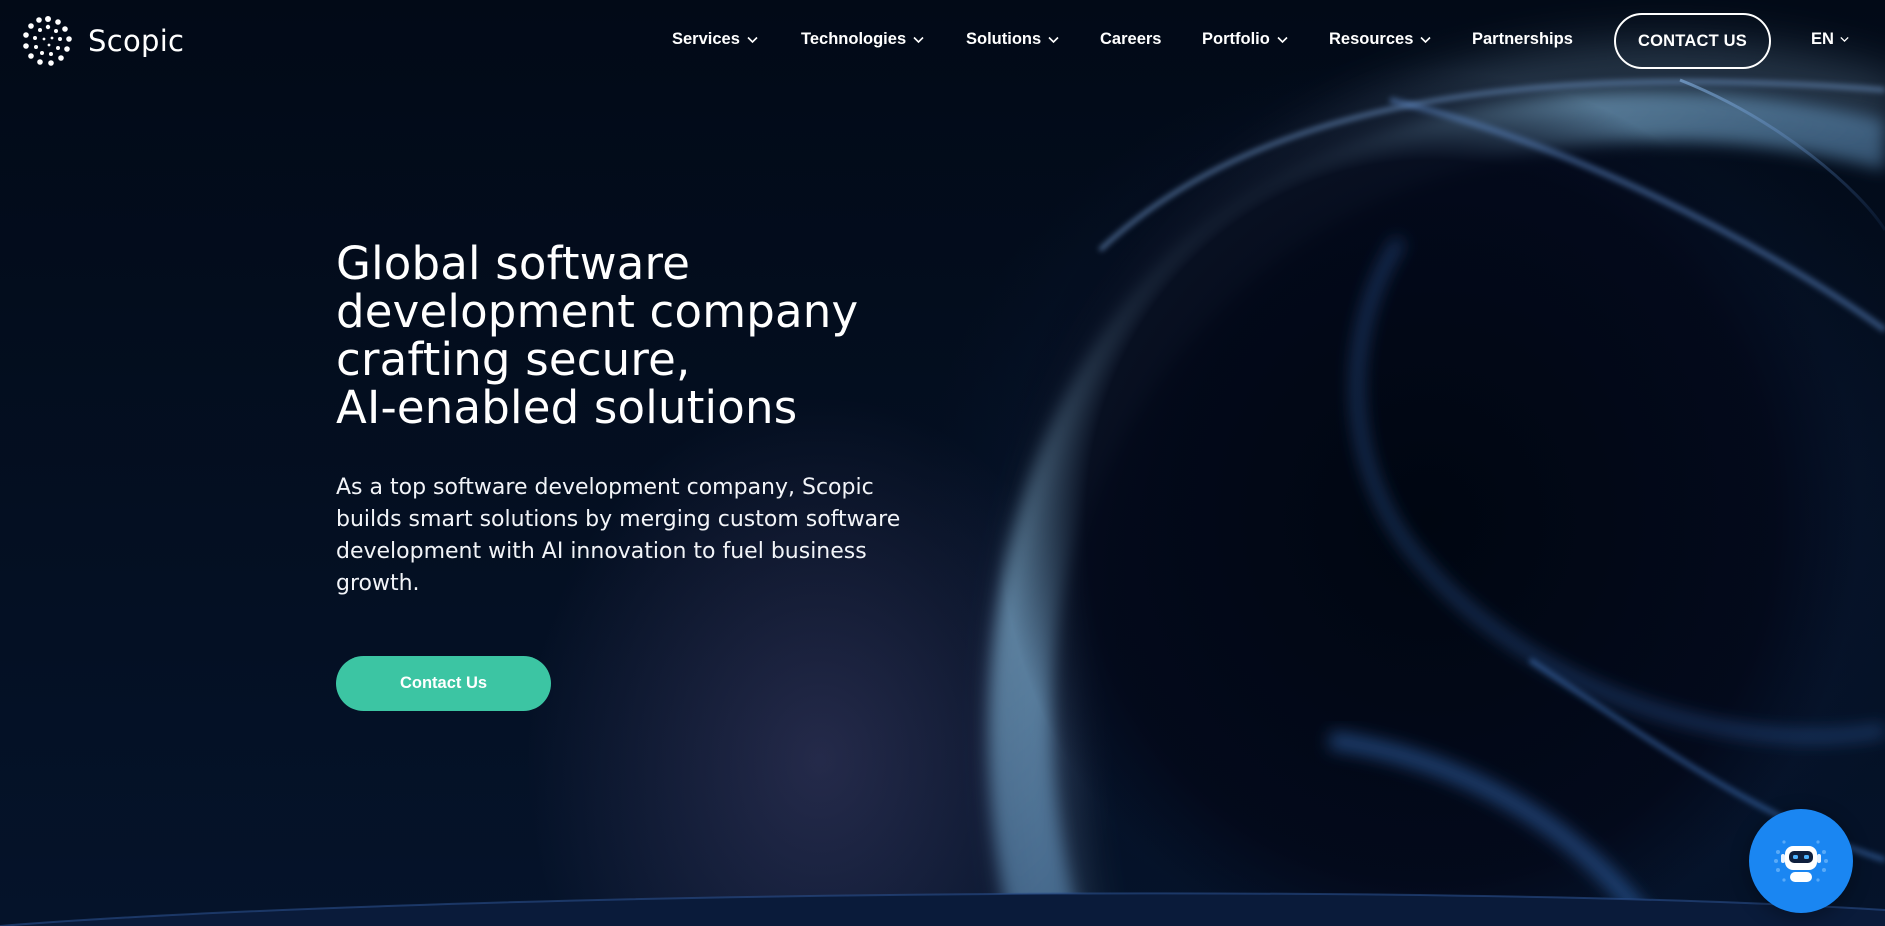 The width and height of the screenshot is (1885, 926). What do you see at coordinates (443, 683) in the screenshot?
I see `hero-contact-button: Contact Us` at bounding box center [443, 683].